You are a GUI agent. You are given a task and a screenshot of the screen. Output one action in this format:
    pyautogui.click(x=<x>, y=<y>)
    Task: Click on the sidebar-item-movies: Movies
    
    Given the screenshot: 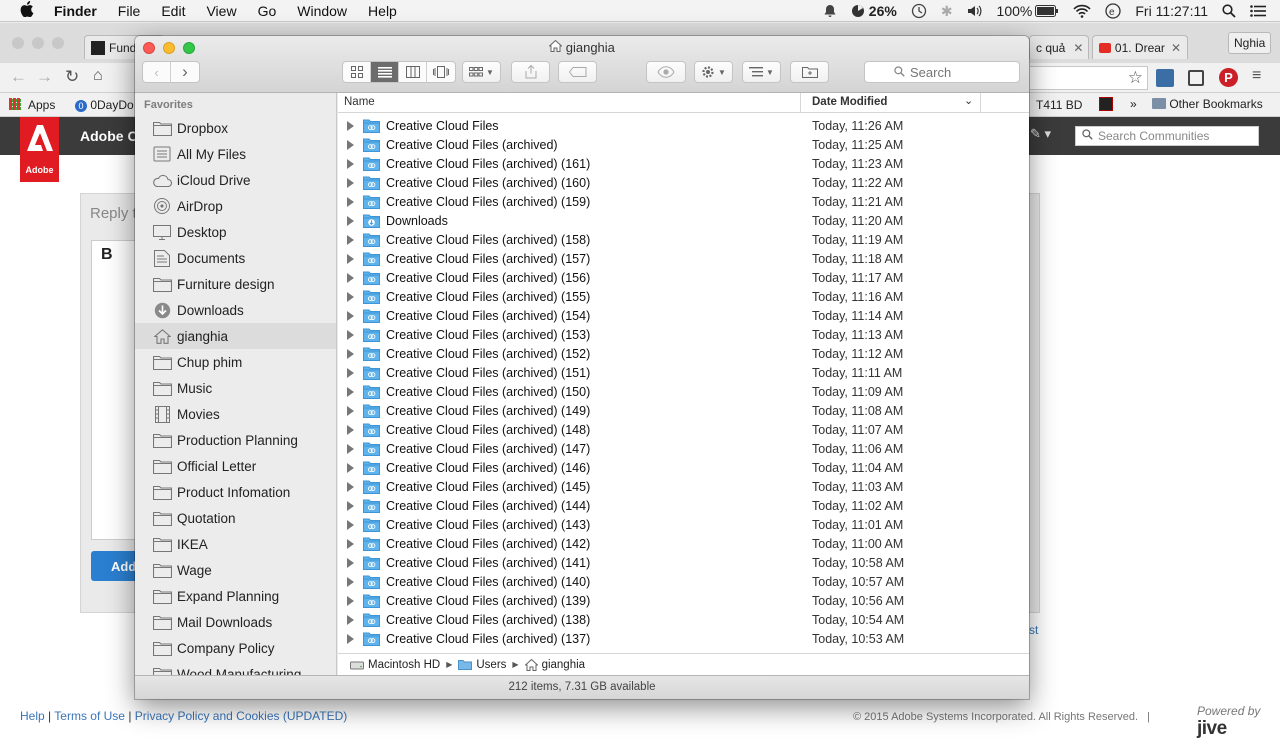 What is the action you would take?
    pyautogui.click(x=235, y=414)
    